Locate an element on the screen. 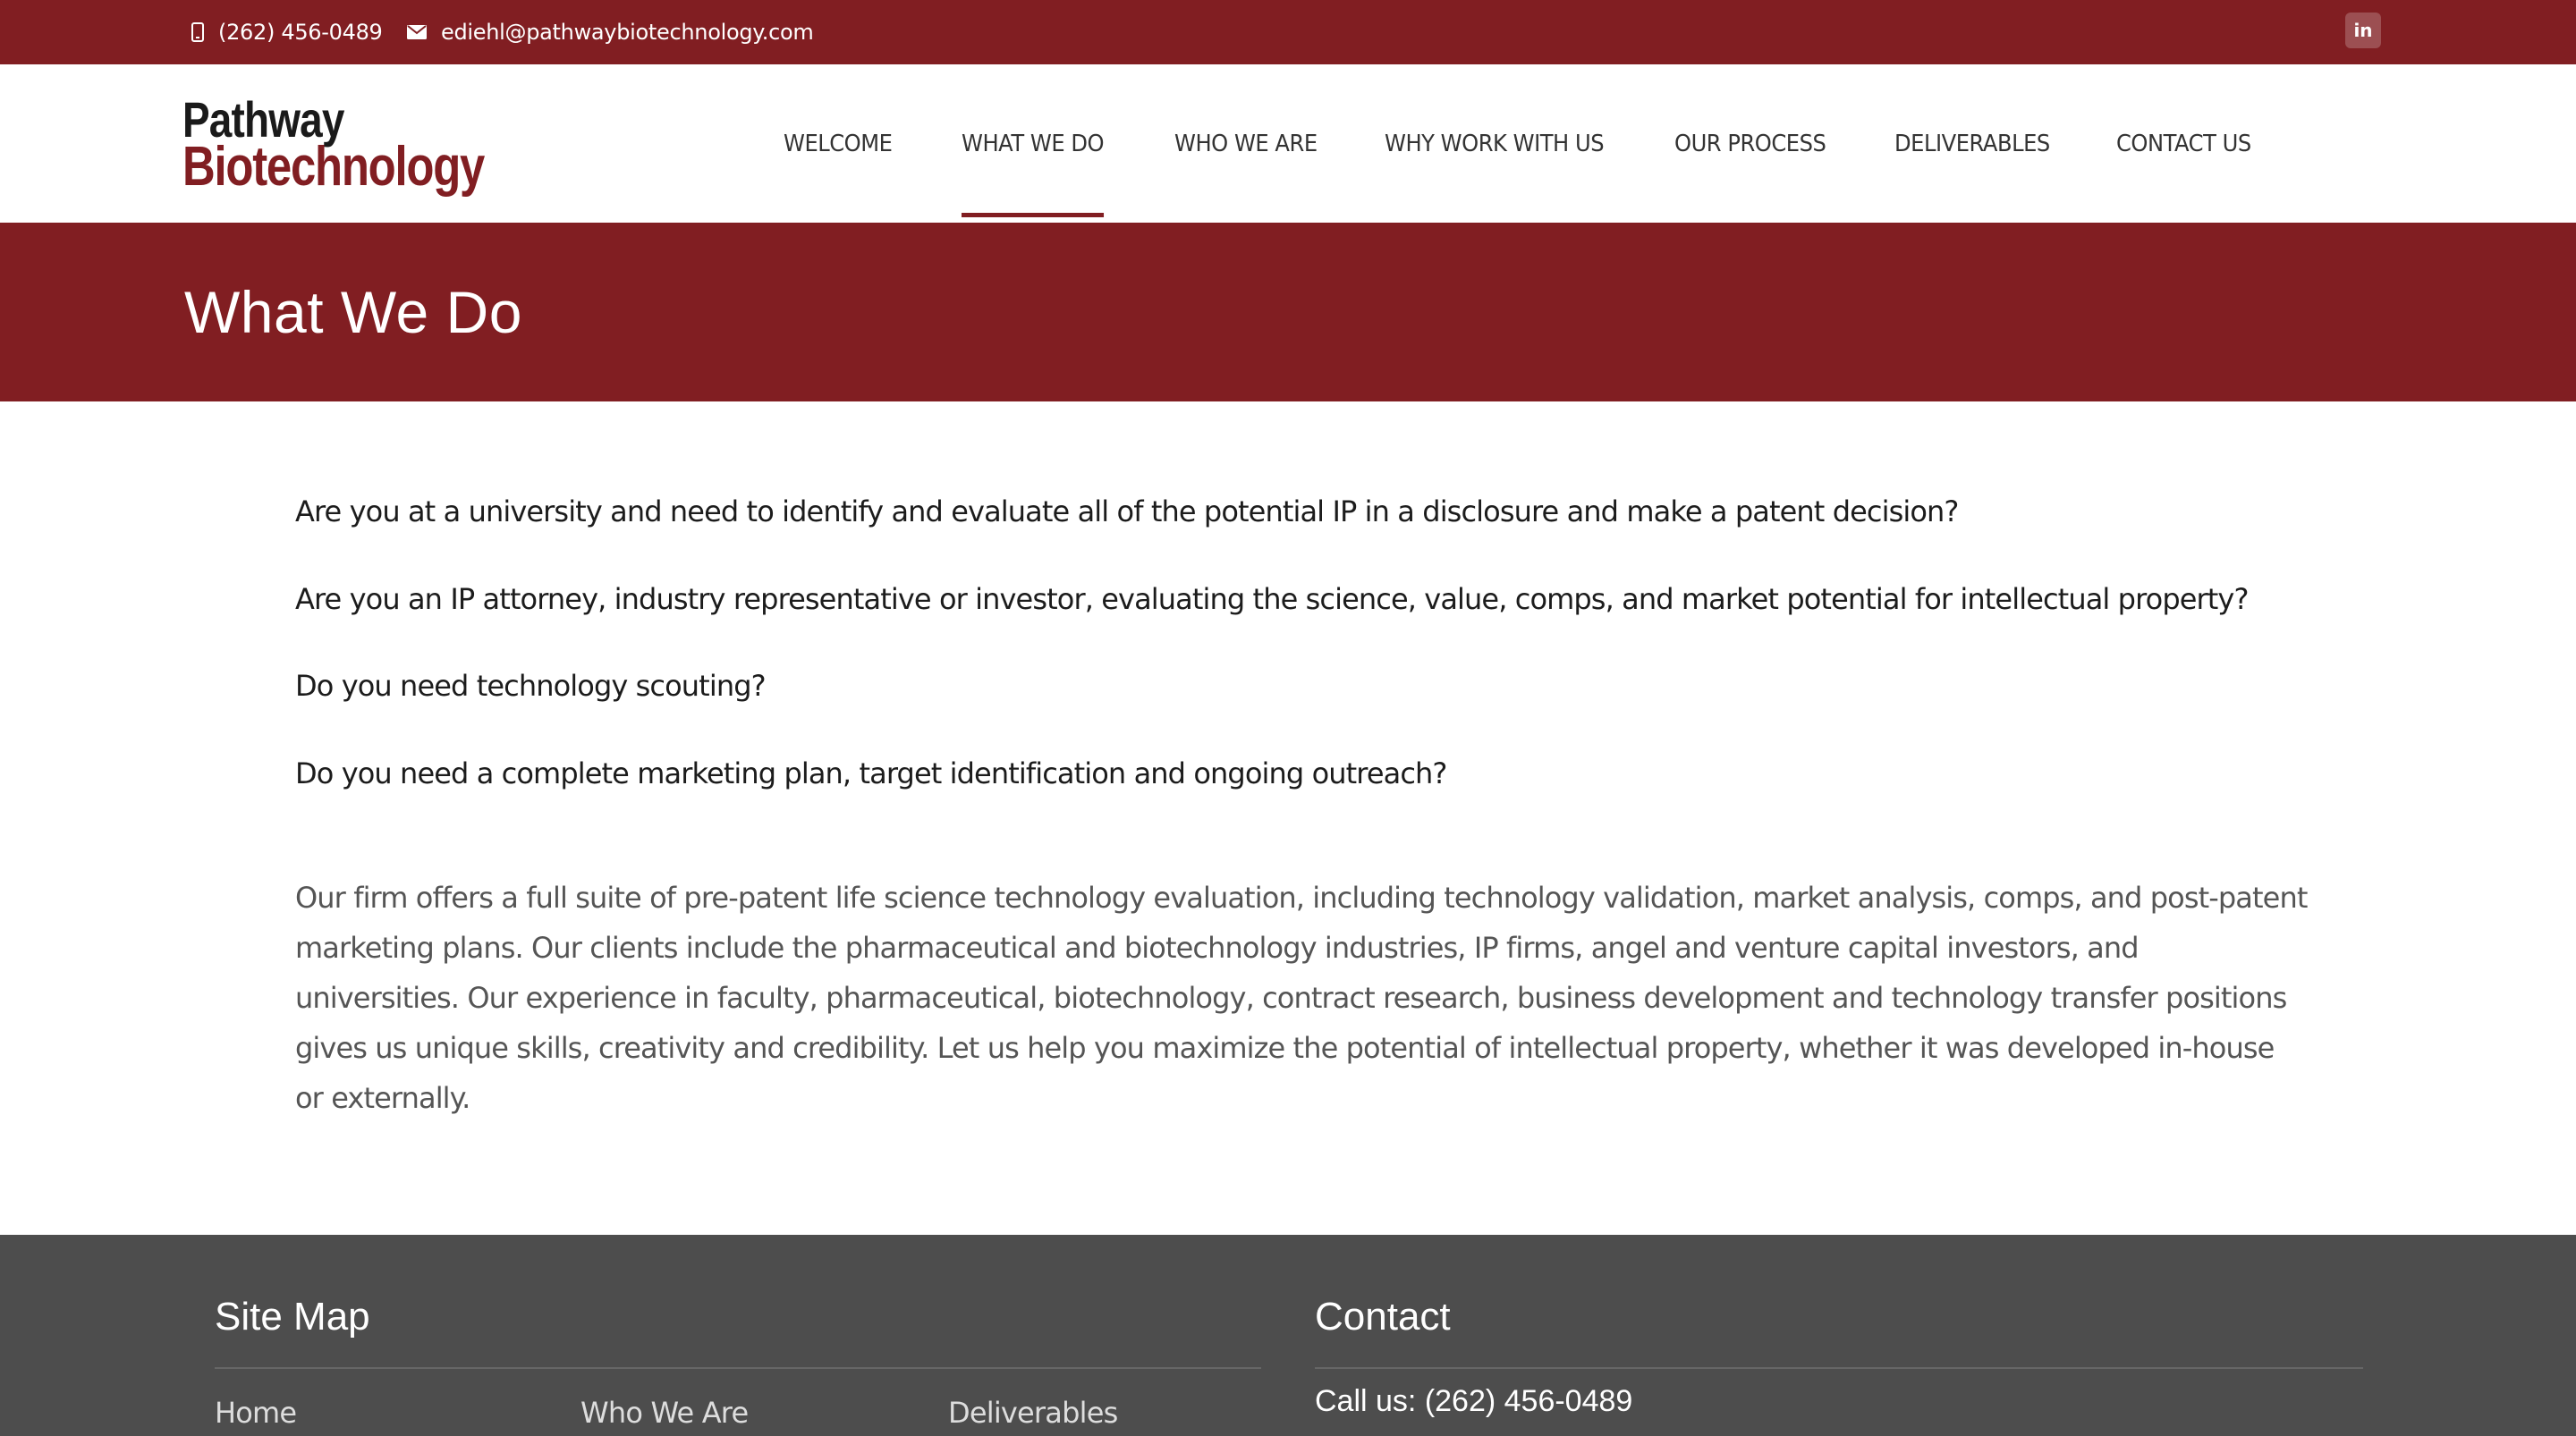 Image resolution: width=2576 pixels, height=1436 pixels. nav-item-why-work-with-us: WHY WORK WITH US is located at coordinates (1495, 143).